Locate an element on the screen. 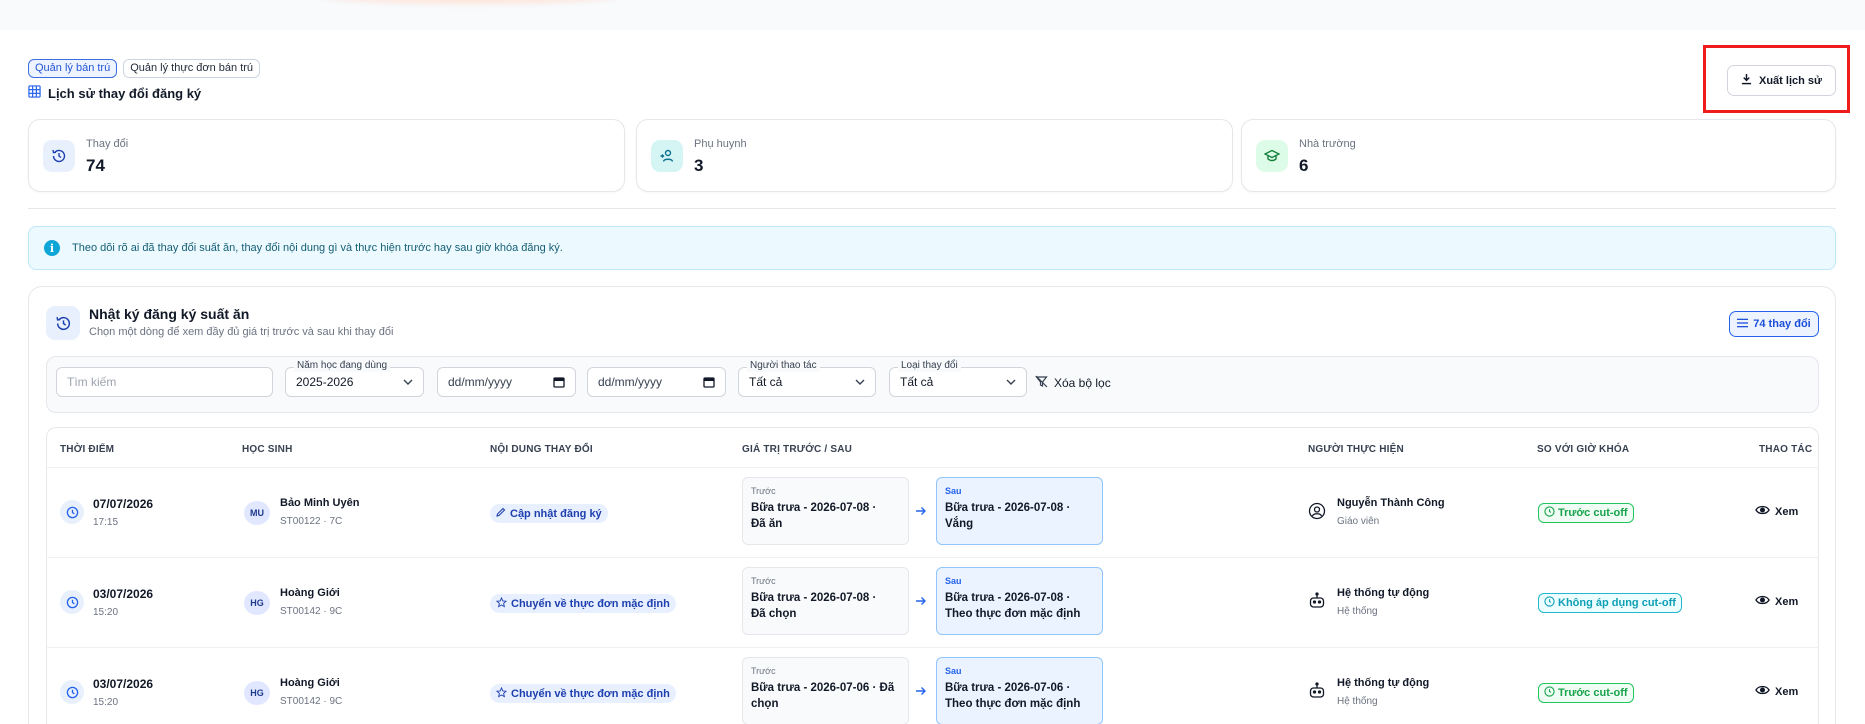 The width and height of the screenshot is (1865, 724). change-chip-label: Cập nhật đăng ký is located at coordinates (556, 513).